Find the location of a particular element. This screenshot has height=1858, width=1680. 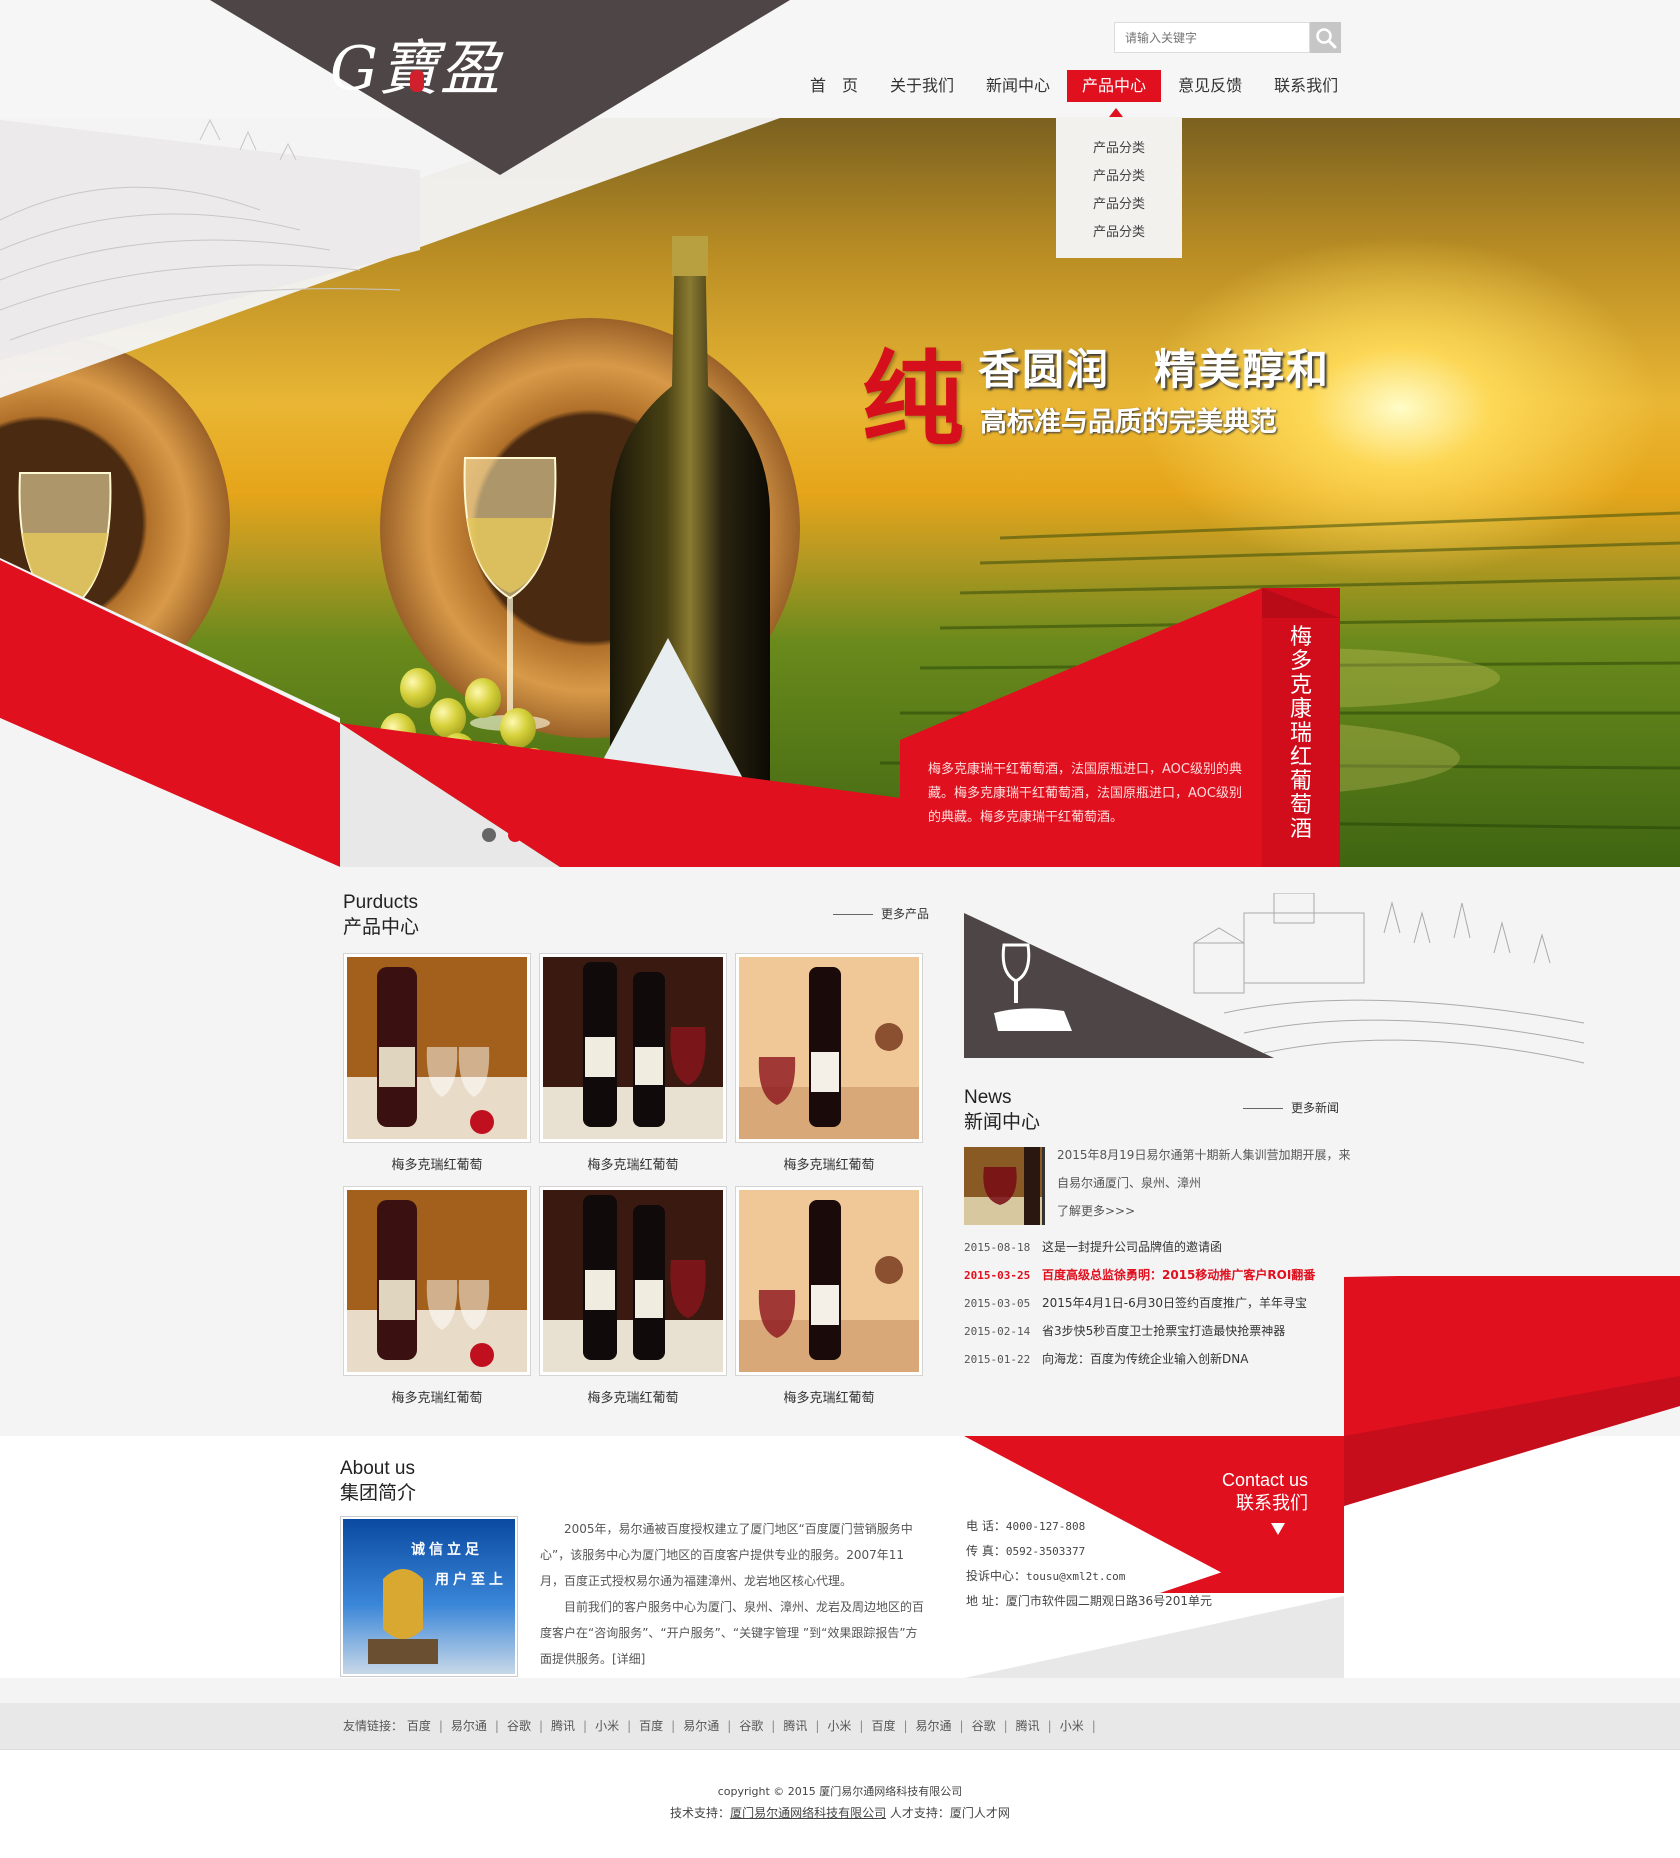

about-image: 诚信立足 用户至上 is located at coordinates (429, 1596).